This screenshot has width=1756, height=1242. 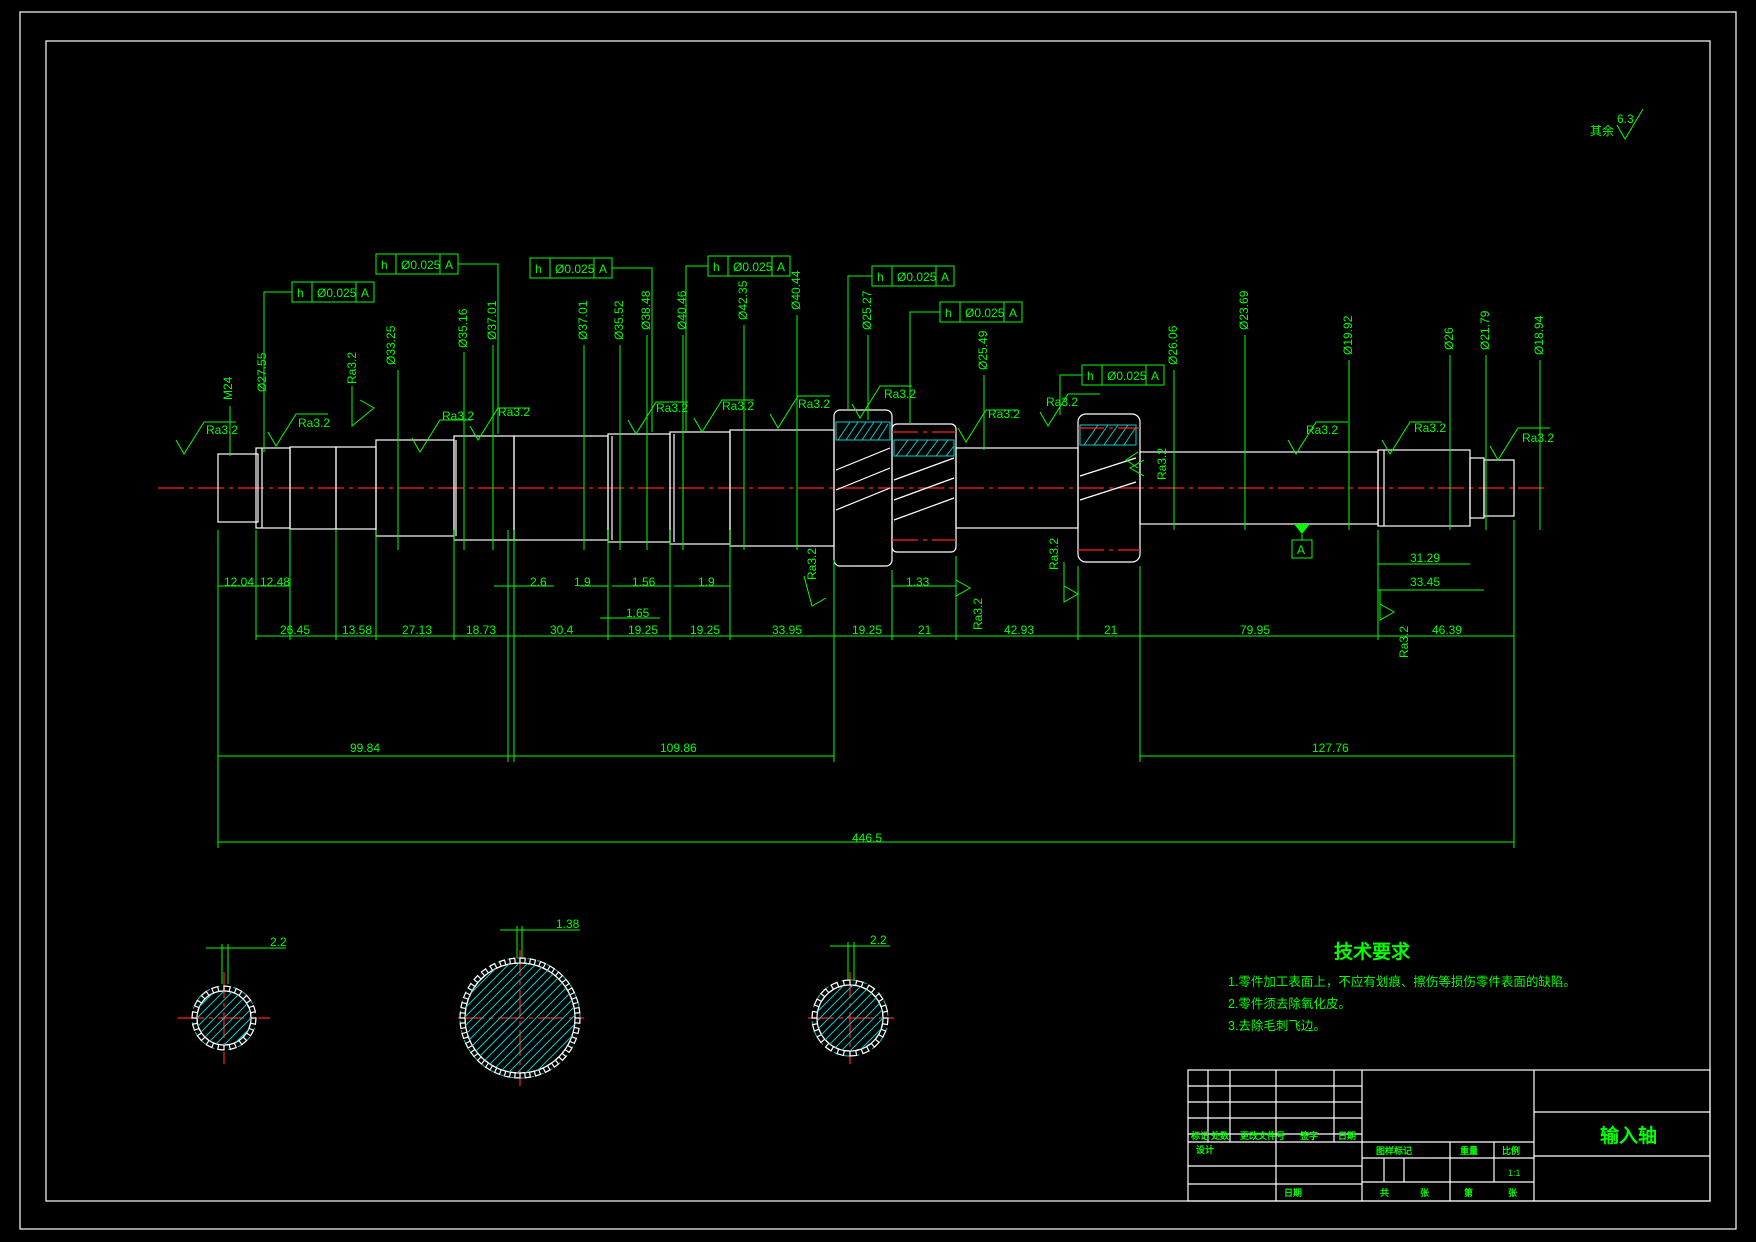 What do you see at coordinates (1513, 1192) in the screenshot?
I see `svg-text: 张` at bounding box center [1513, 1192].